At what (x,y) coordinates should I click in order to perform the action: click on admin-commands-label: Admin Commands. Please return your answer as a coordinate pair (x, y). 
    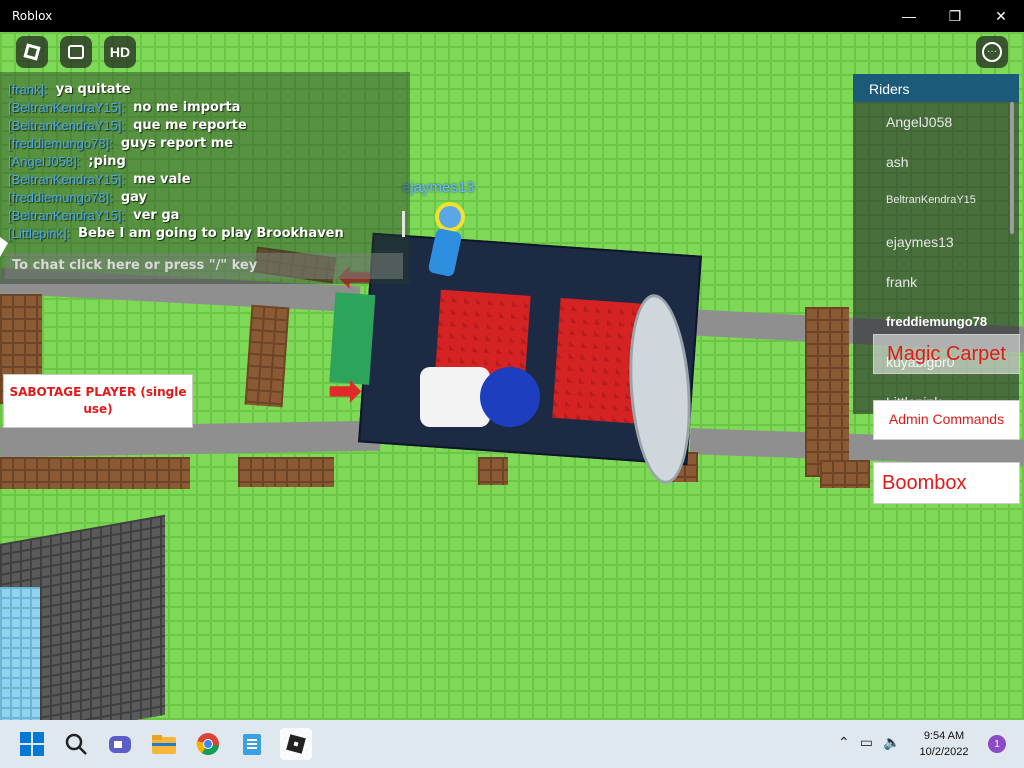
    Looking at the image, I should click on (946, 419).